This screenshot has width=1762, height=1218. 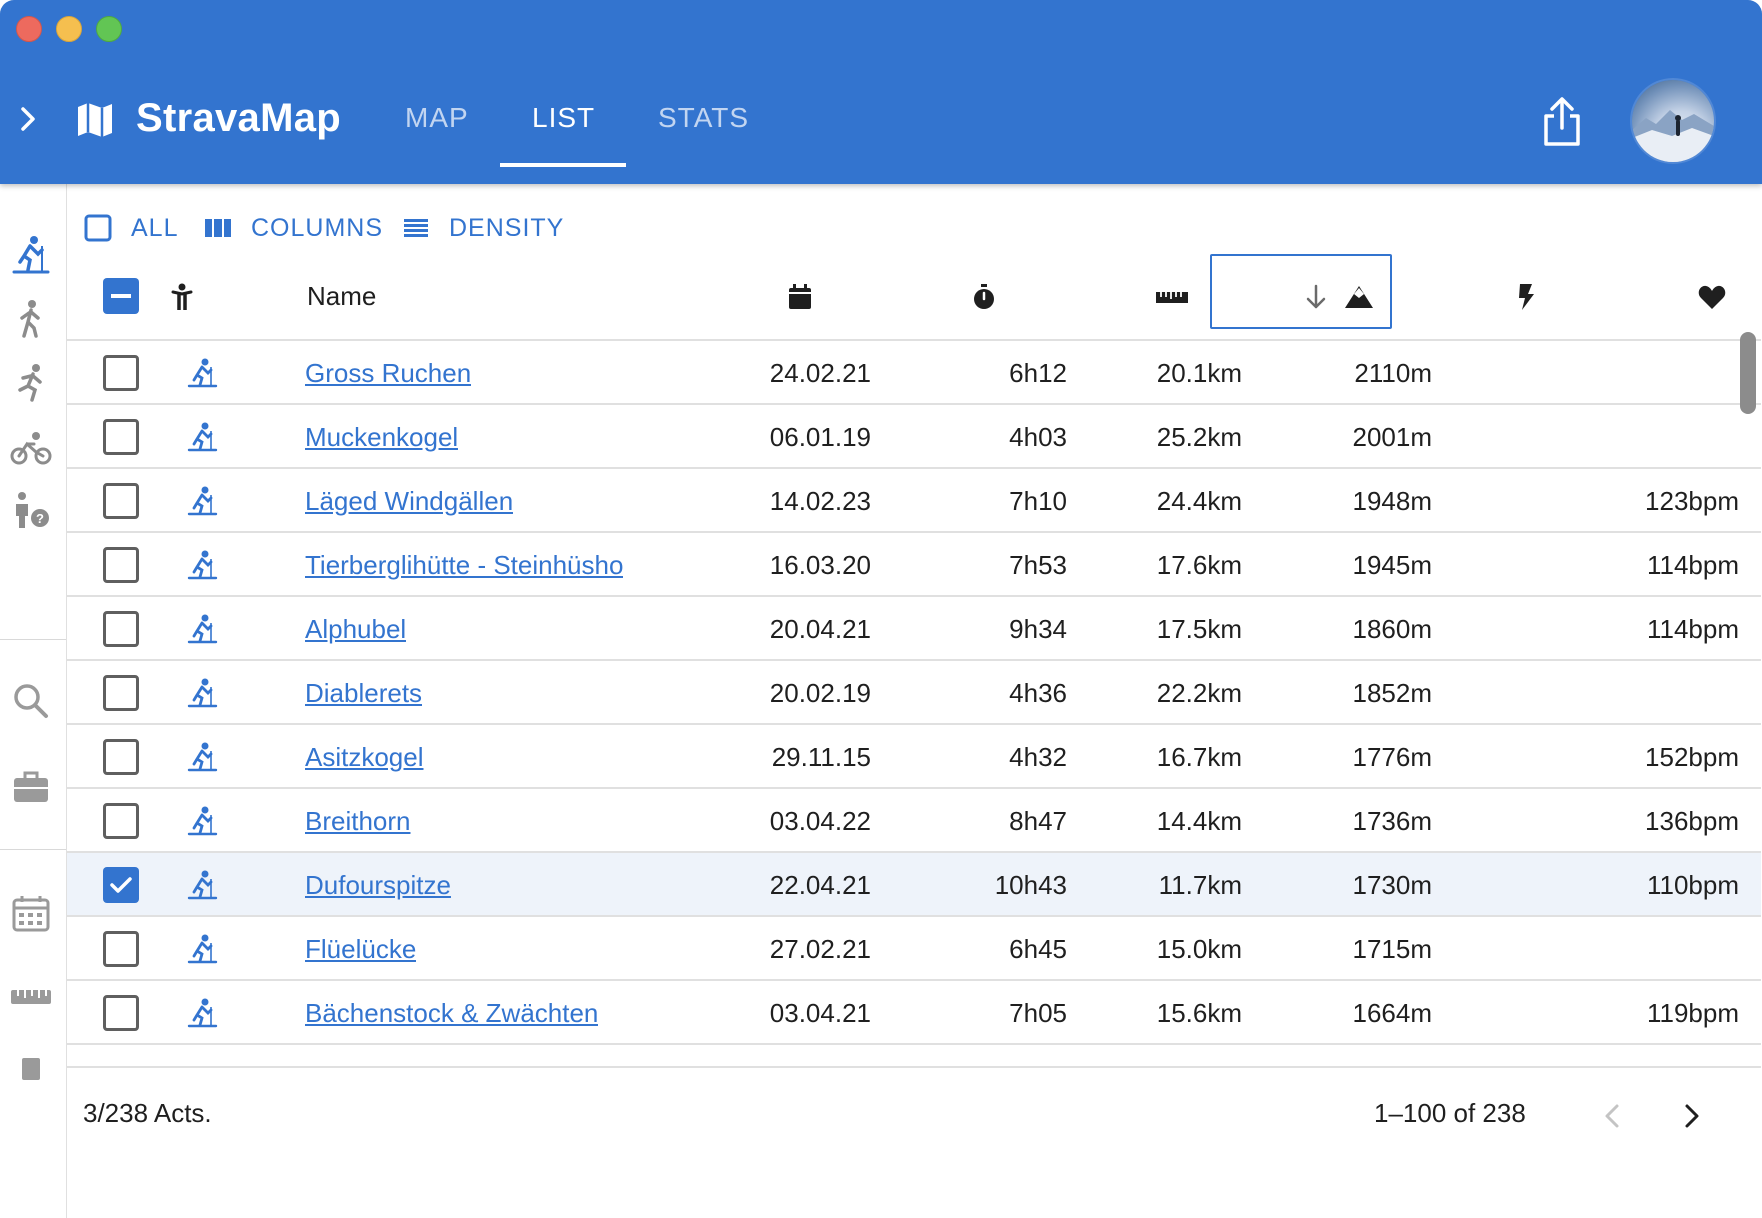 I want to click on activity-elevation: 2001m, so click(x=1392, y=437).